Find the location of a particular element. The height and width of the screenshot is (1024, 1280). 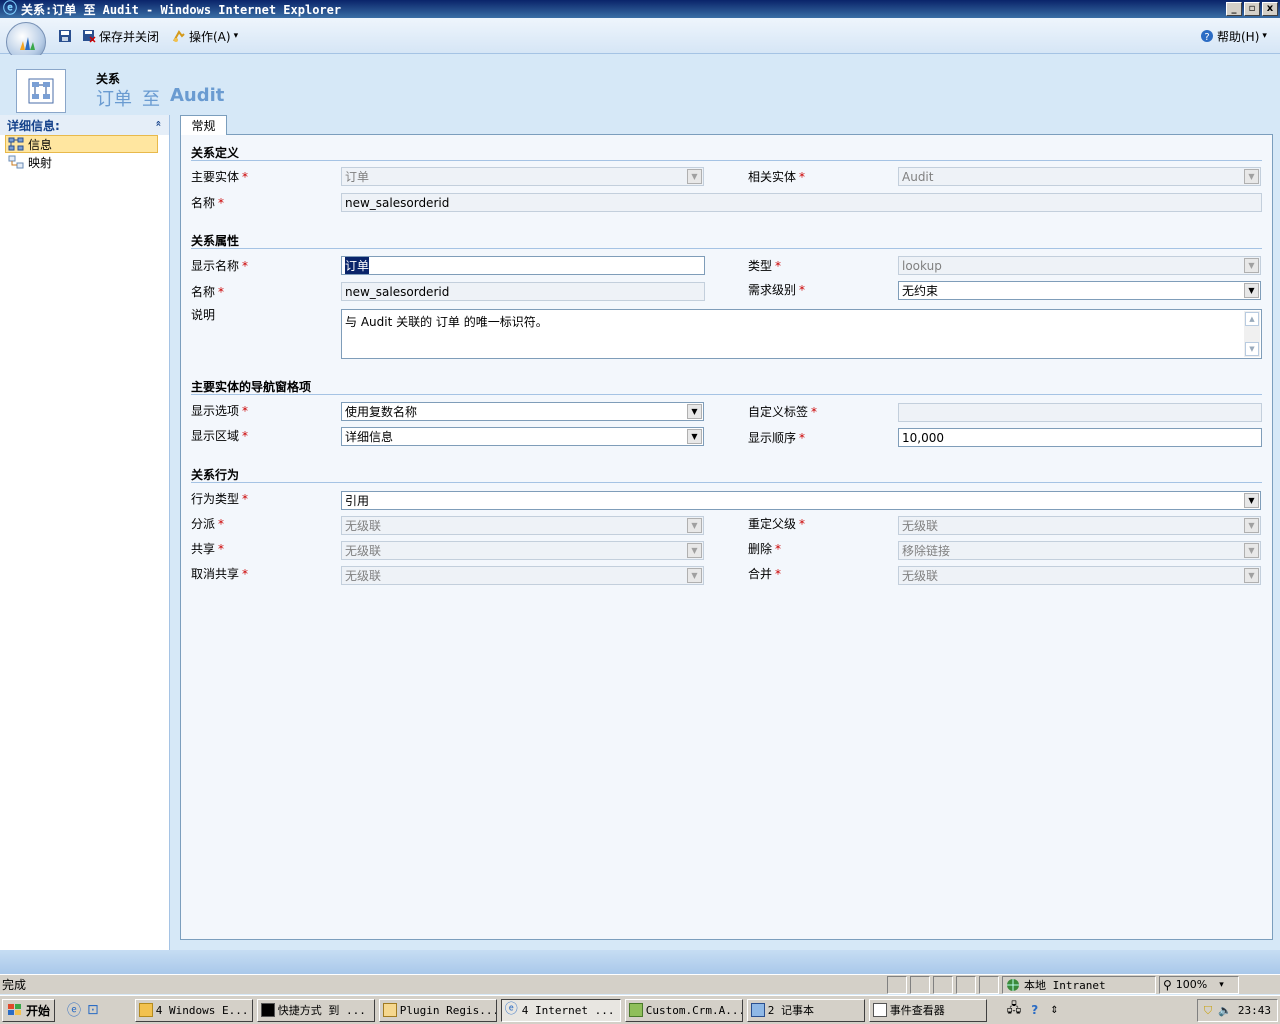

nav-section-label: 详细信息: is located at coordinates (33, 125).